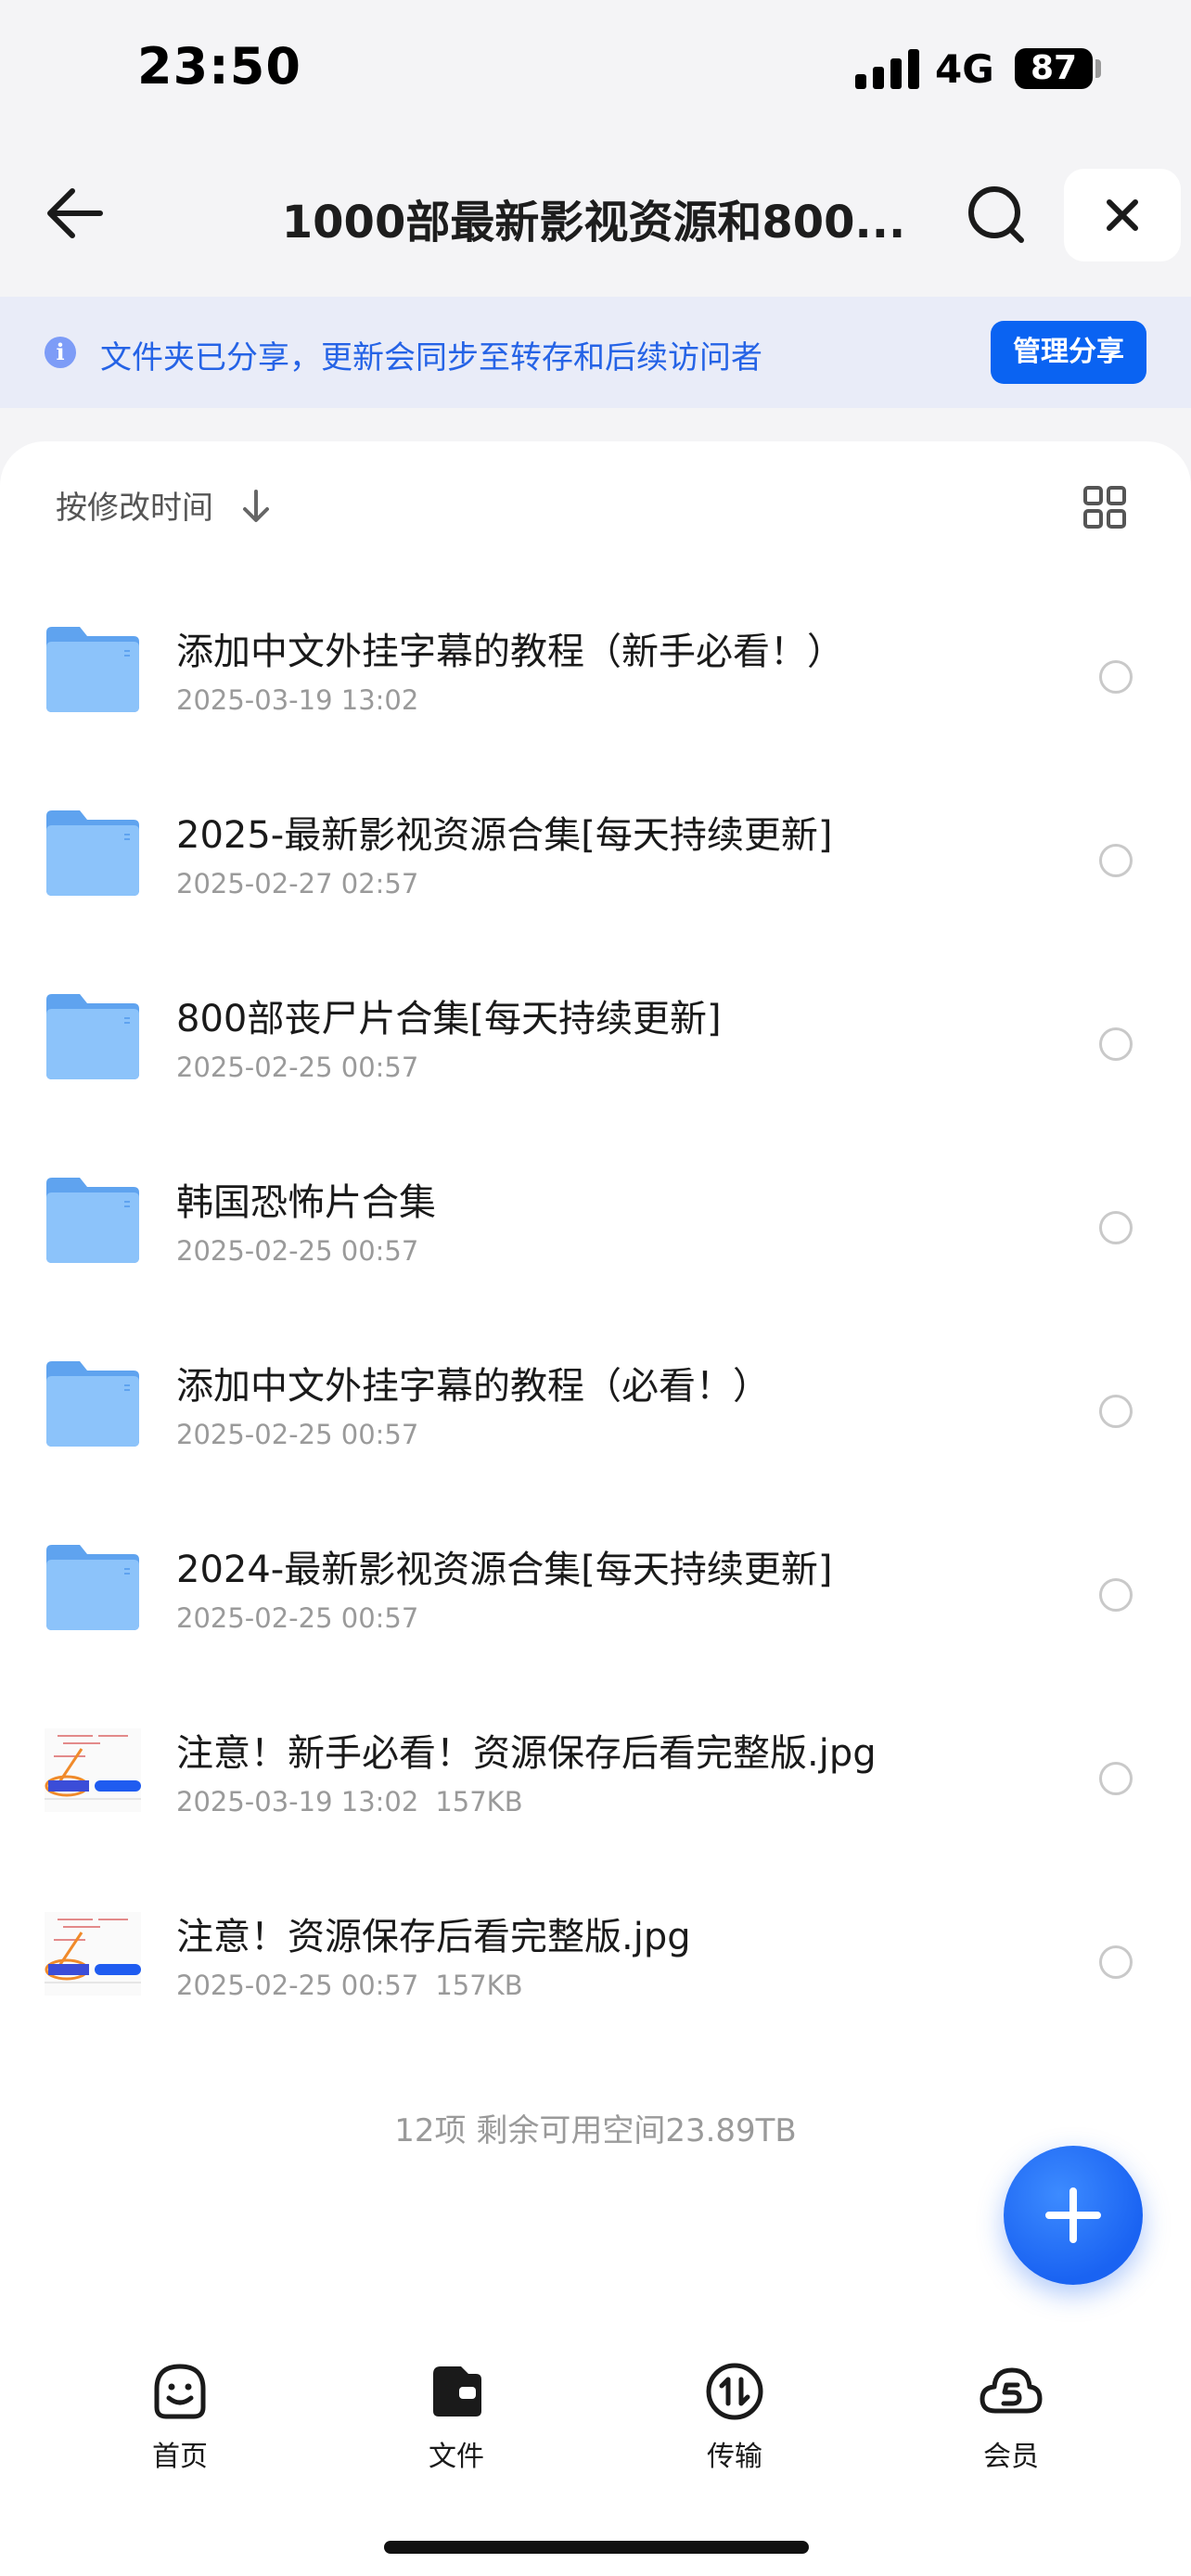 The height and width of the screenshot is (2576, 1191). I want to click on manage-share-button: 管理分享, so click(1068, 353).